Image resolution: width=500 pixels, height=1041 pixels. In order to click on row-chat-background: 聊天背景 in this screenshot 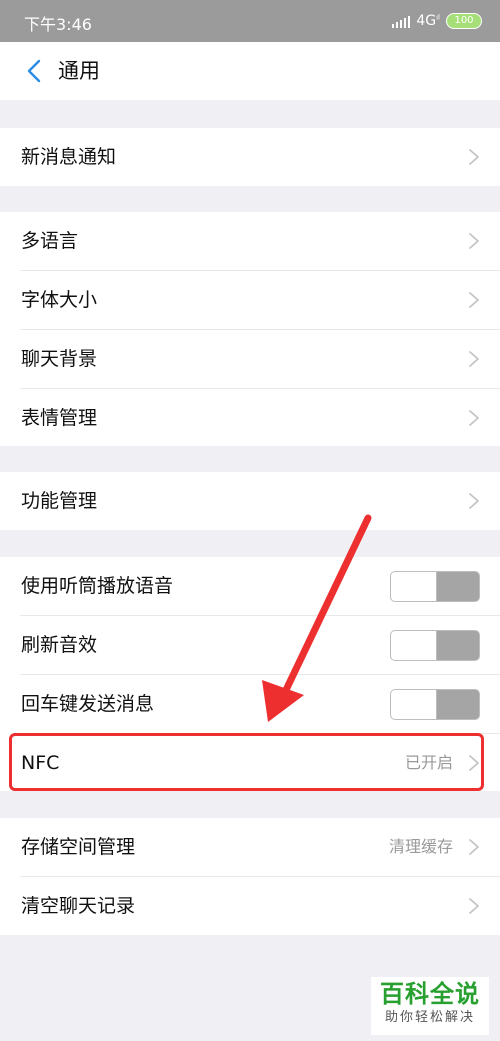, I will do `click(250, 359)`.